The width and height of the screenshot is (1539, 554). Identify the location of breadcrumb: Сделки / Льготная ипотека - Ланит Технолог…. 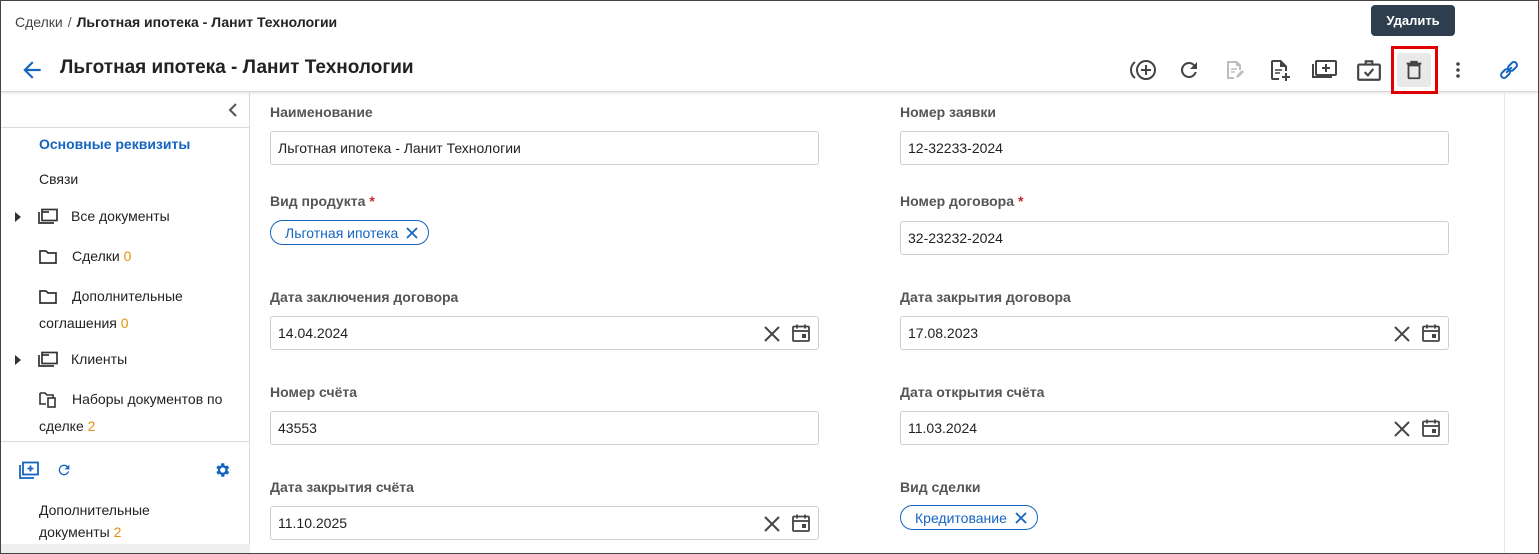
(176, 22).